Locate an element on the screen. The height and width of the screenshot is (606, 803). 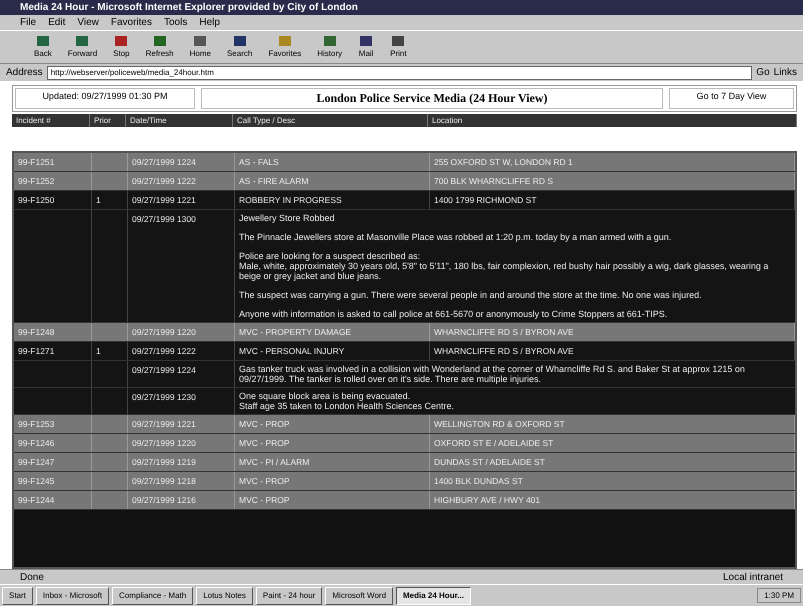
taskbar-button: Lotus Notes is located at coordinates (224, 595).